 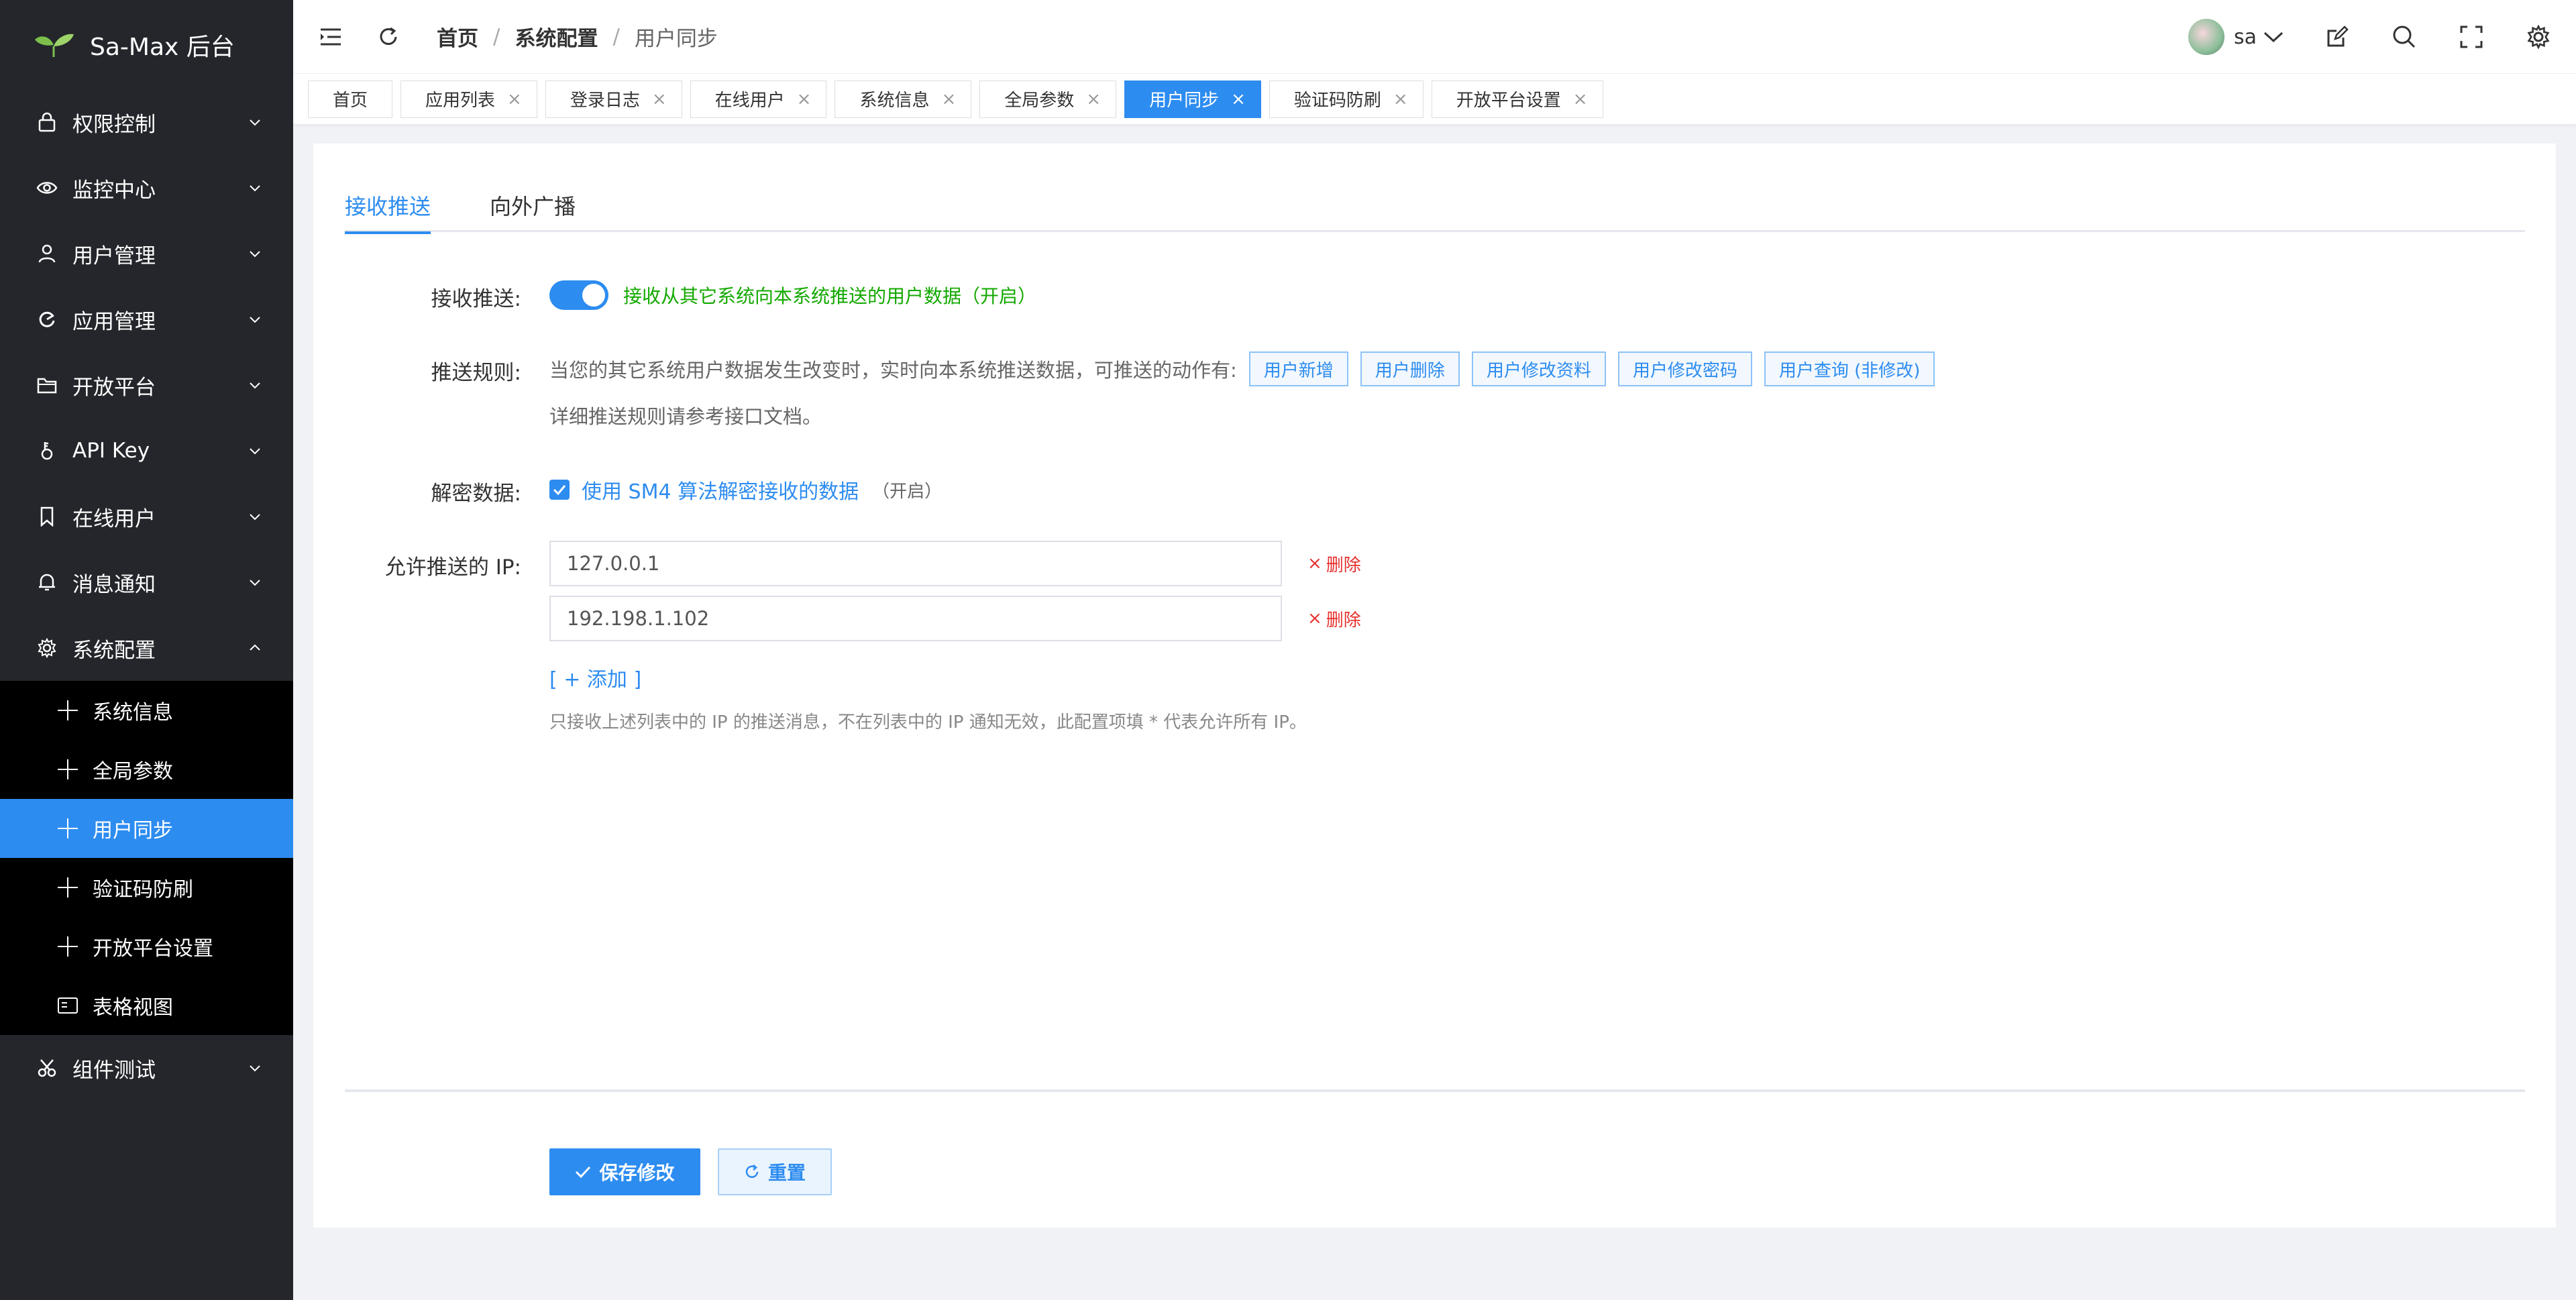 I want to click on search-icon, so click(x=2404, y=37).